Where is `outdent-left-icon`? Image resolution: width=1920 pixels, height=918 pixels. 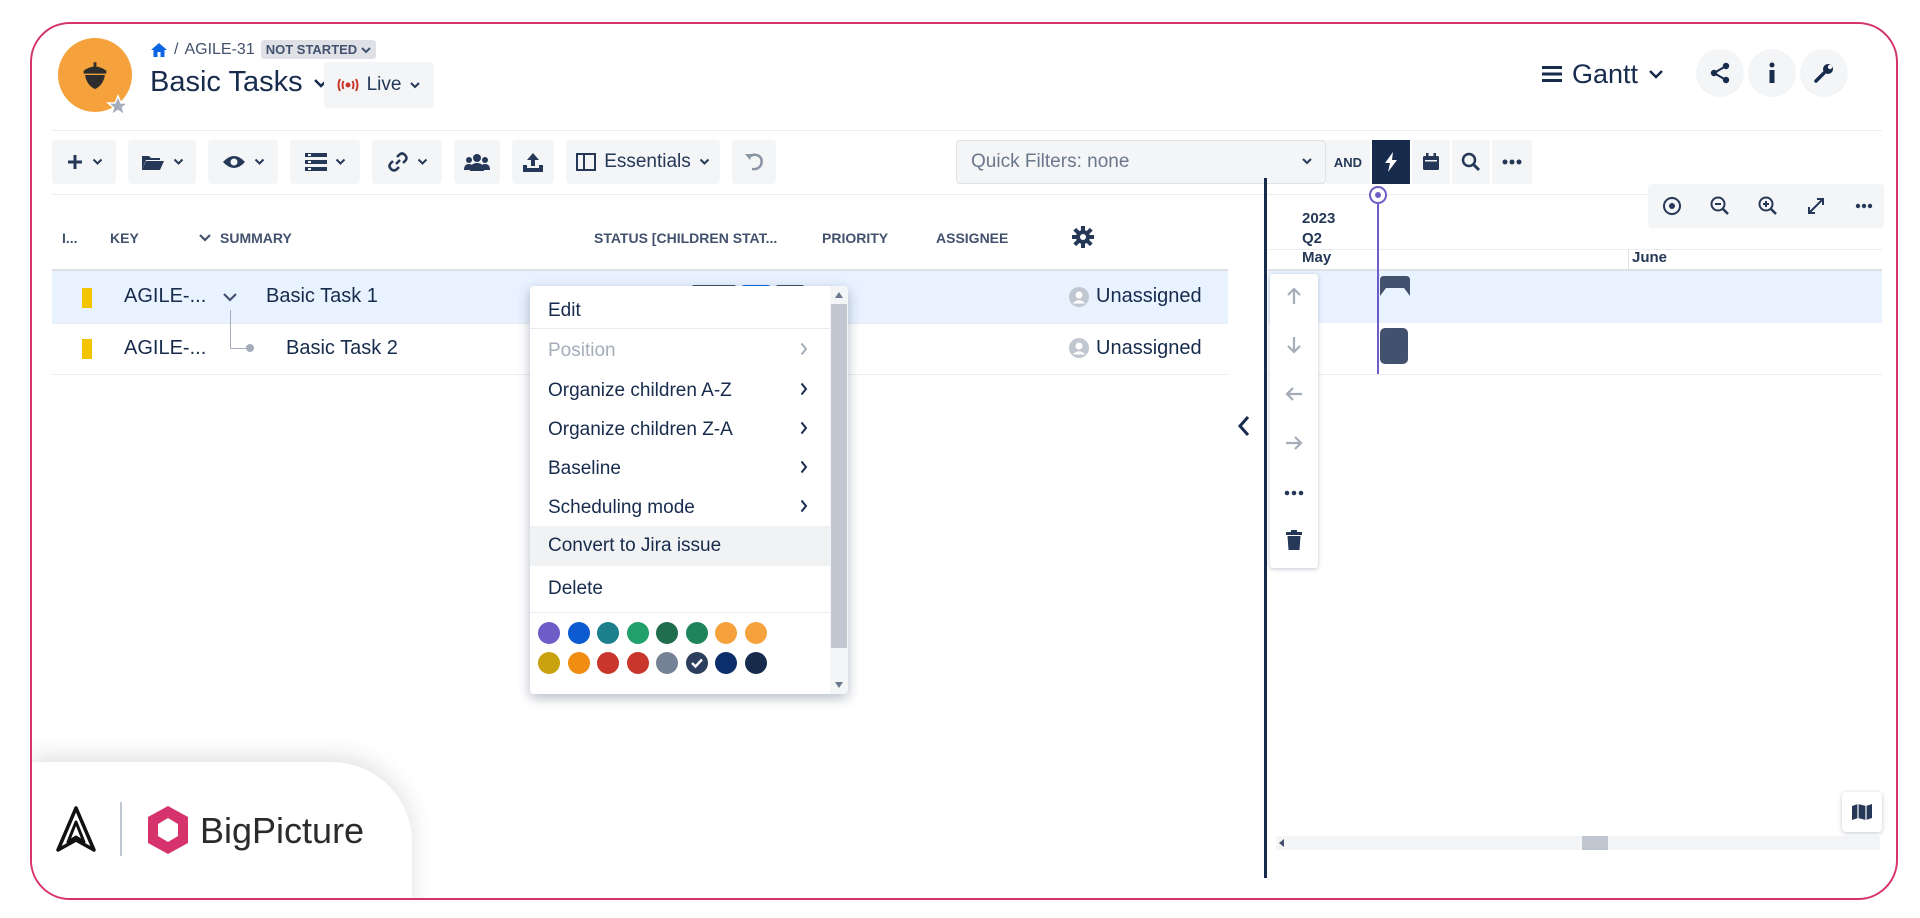
outdent-left-icon is located at coordinates (1294, 394).